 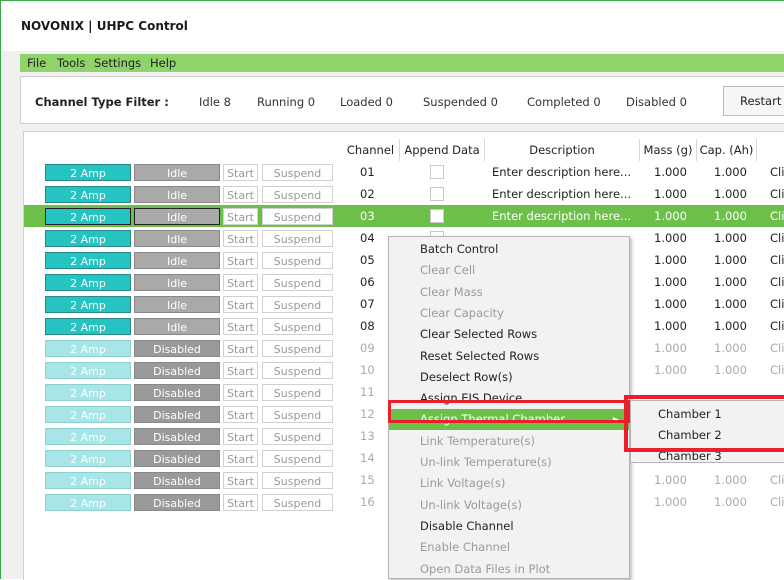 I want to click on menu-file: File, so click(x=36, y=63).